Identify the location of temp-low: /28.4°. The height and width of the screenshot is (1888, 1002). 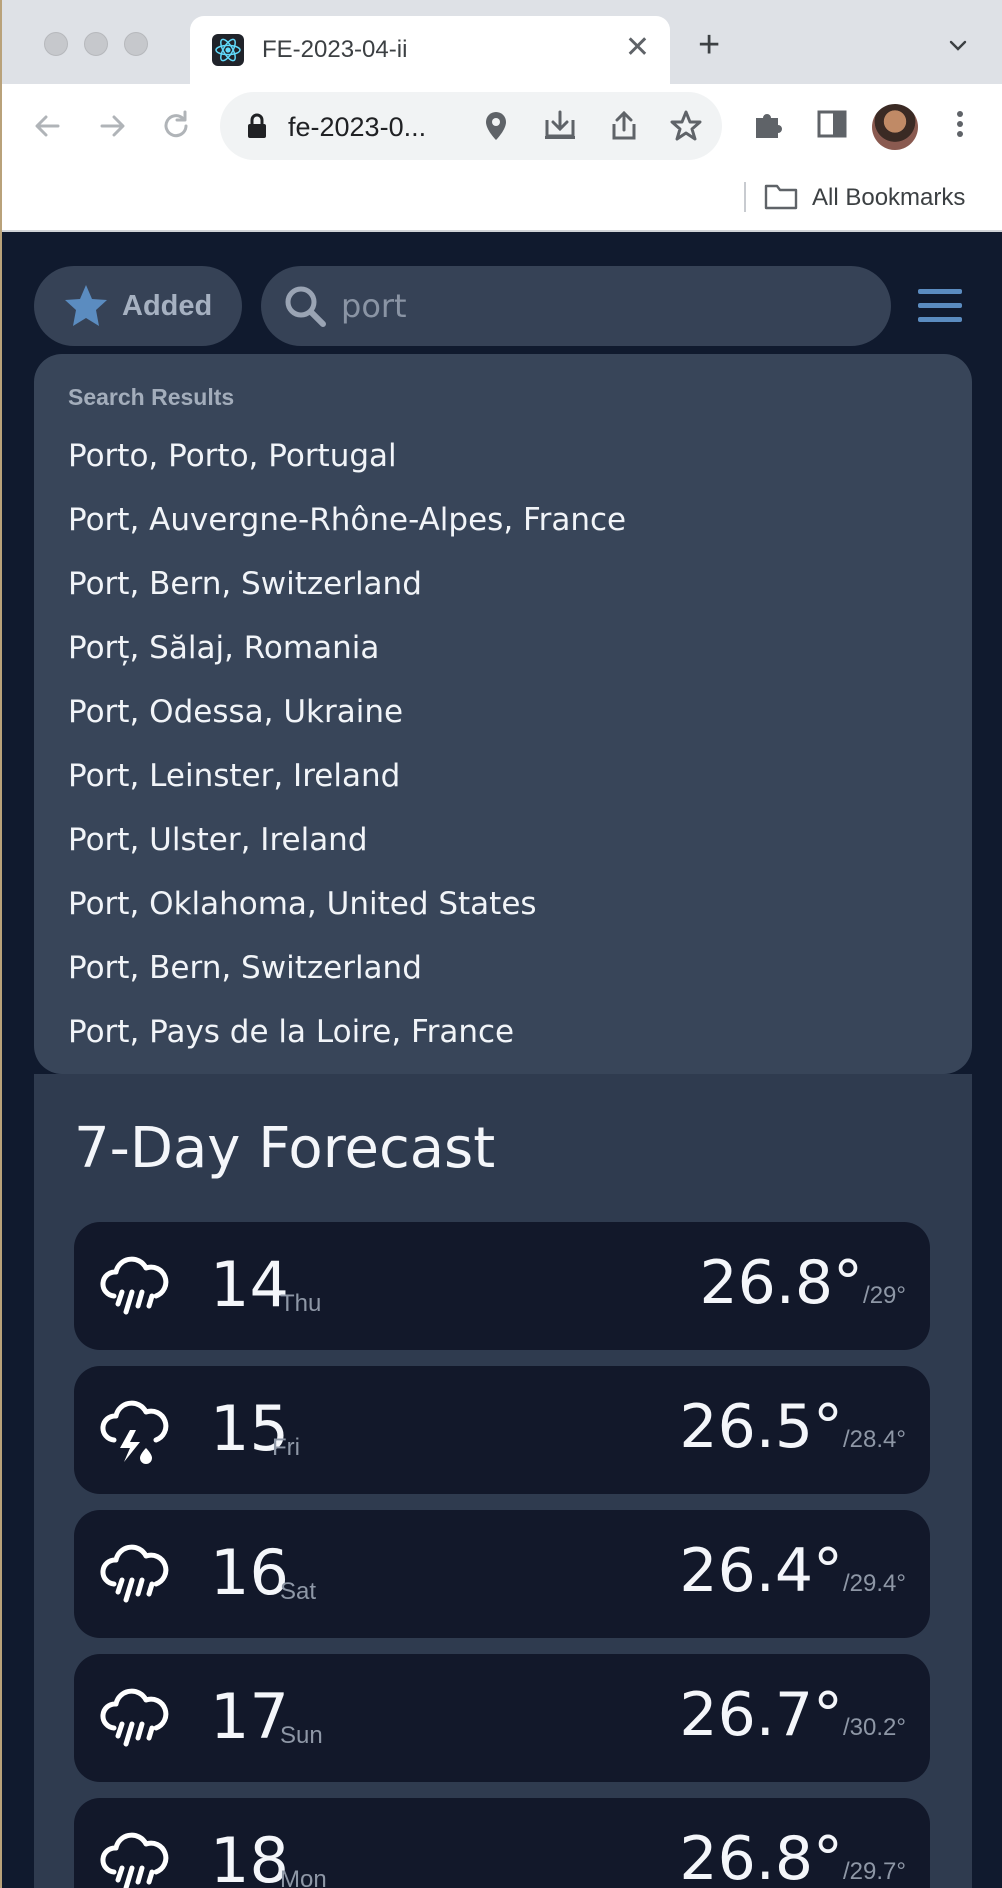
(874, 1439).